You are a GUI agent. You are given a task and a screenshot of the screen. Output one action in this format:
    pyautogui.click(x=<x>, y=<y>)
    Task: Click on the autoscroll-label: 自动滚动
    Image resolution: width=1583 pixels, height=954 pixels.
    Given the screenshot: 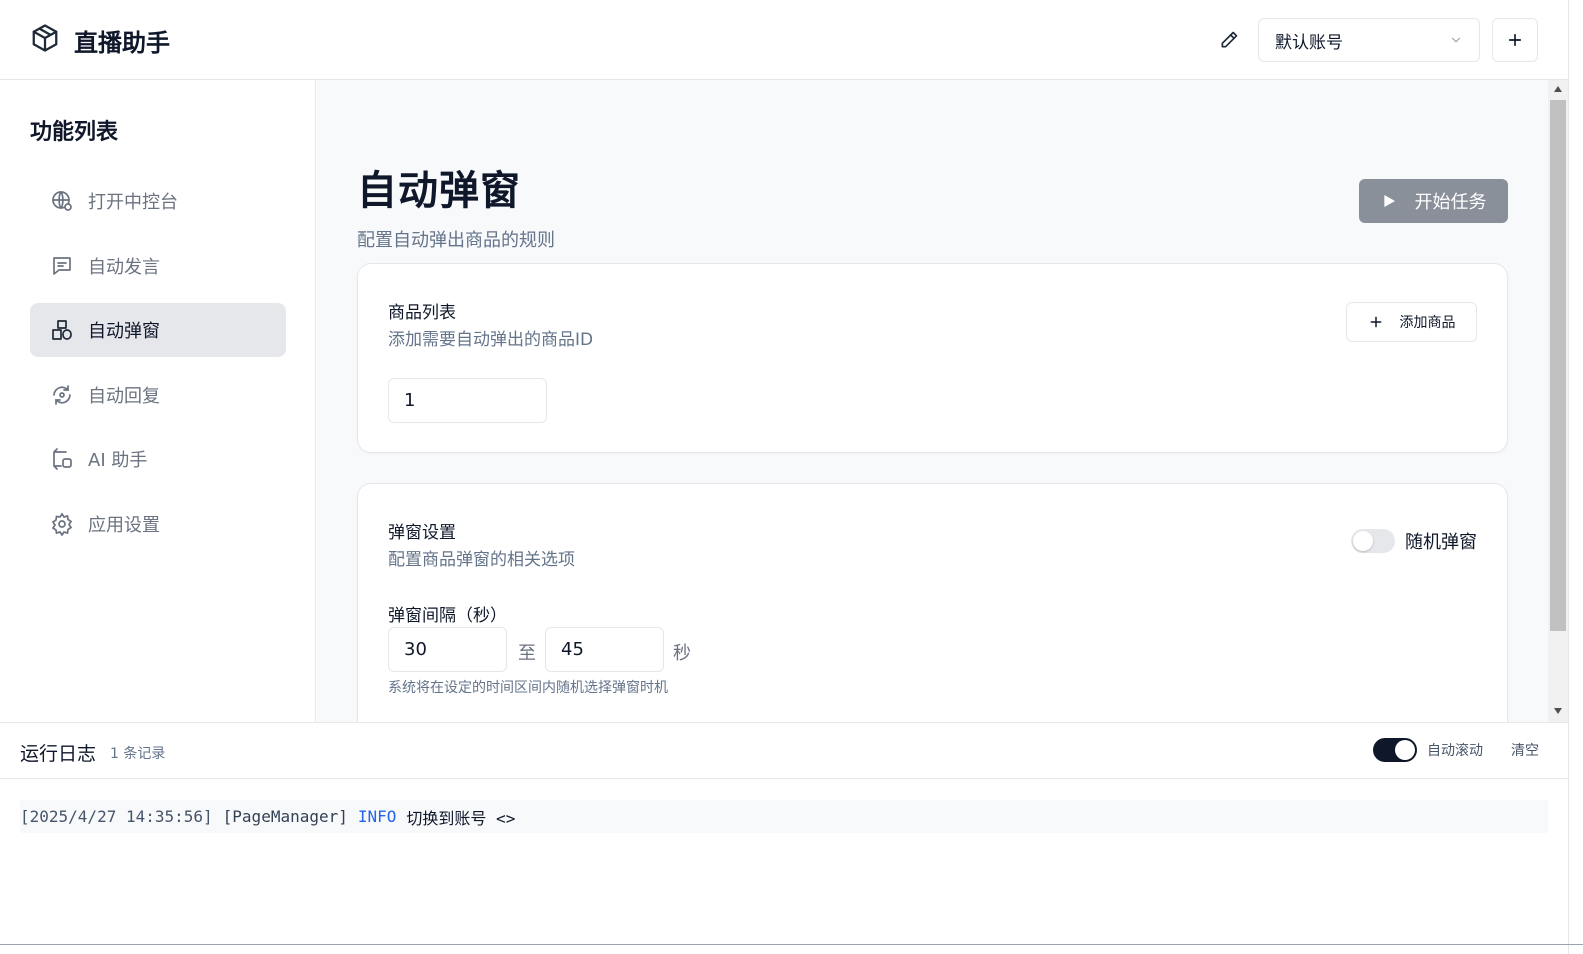 What is the action you would take?
    pyautogui.click(x=1455, y=751)
    